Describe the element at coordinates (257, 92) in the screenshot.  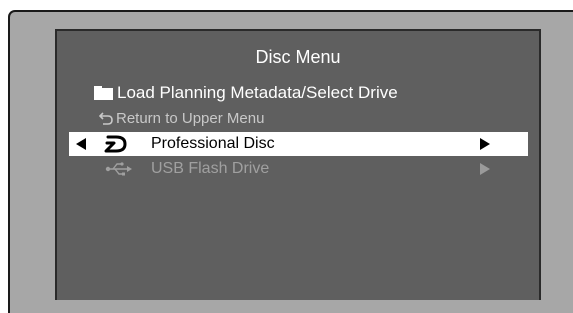
I see `menu-subtitle-label: Load Planning Metadata/Select Drive` at that location.